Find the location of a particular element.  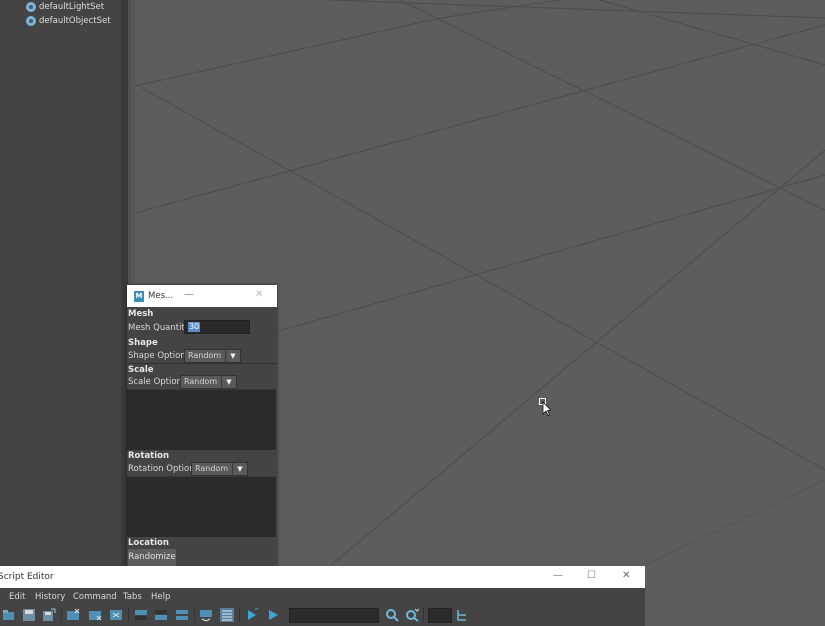

outliner-item-label: defaultObjectSet is located at coordinates (75, 21).